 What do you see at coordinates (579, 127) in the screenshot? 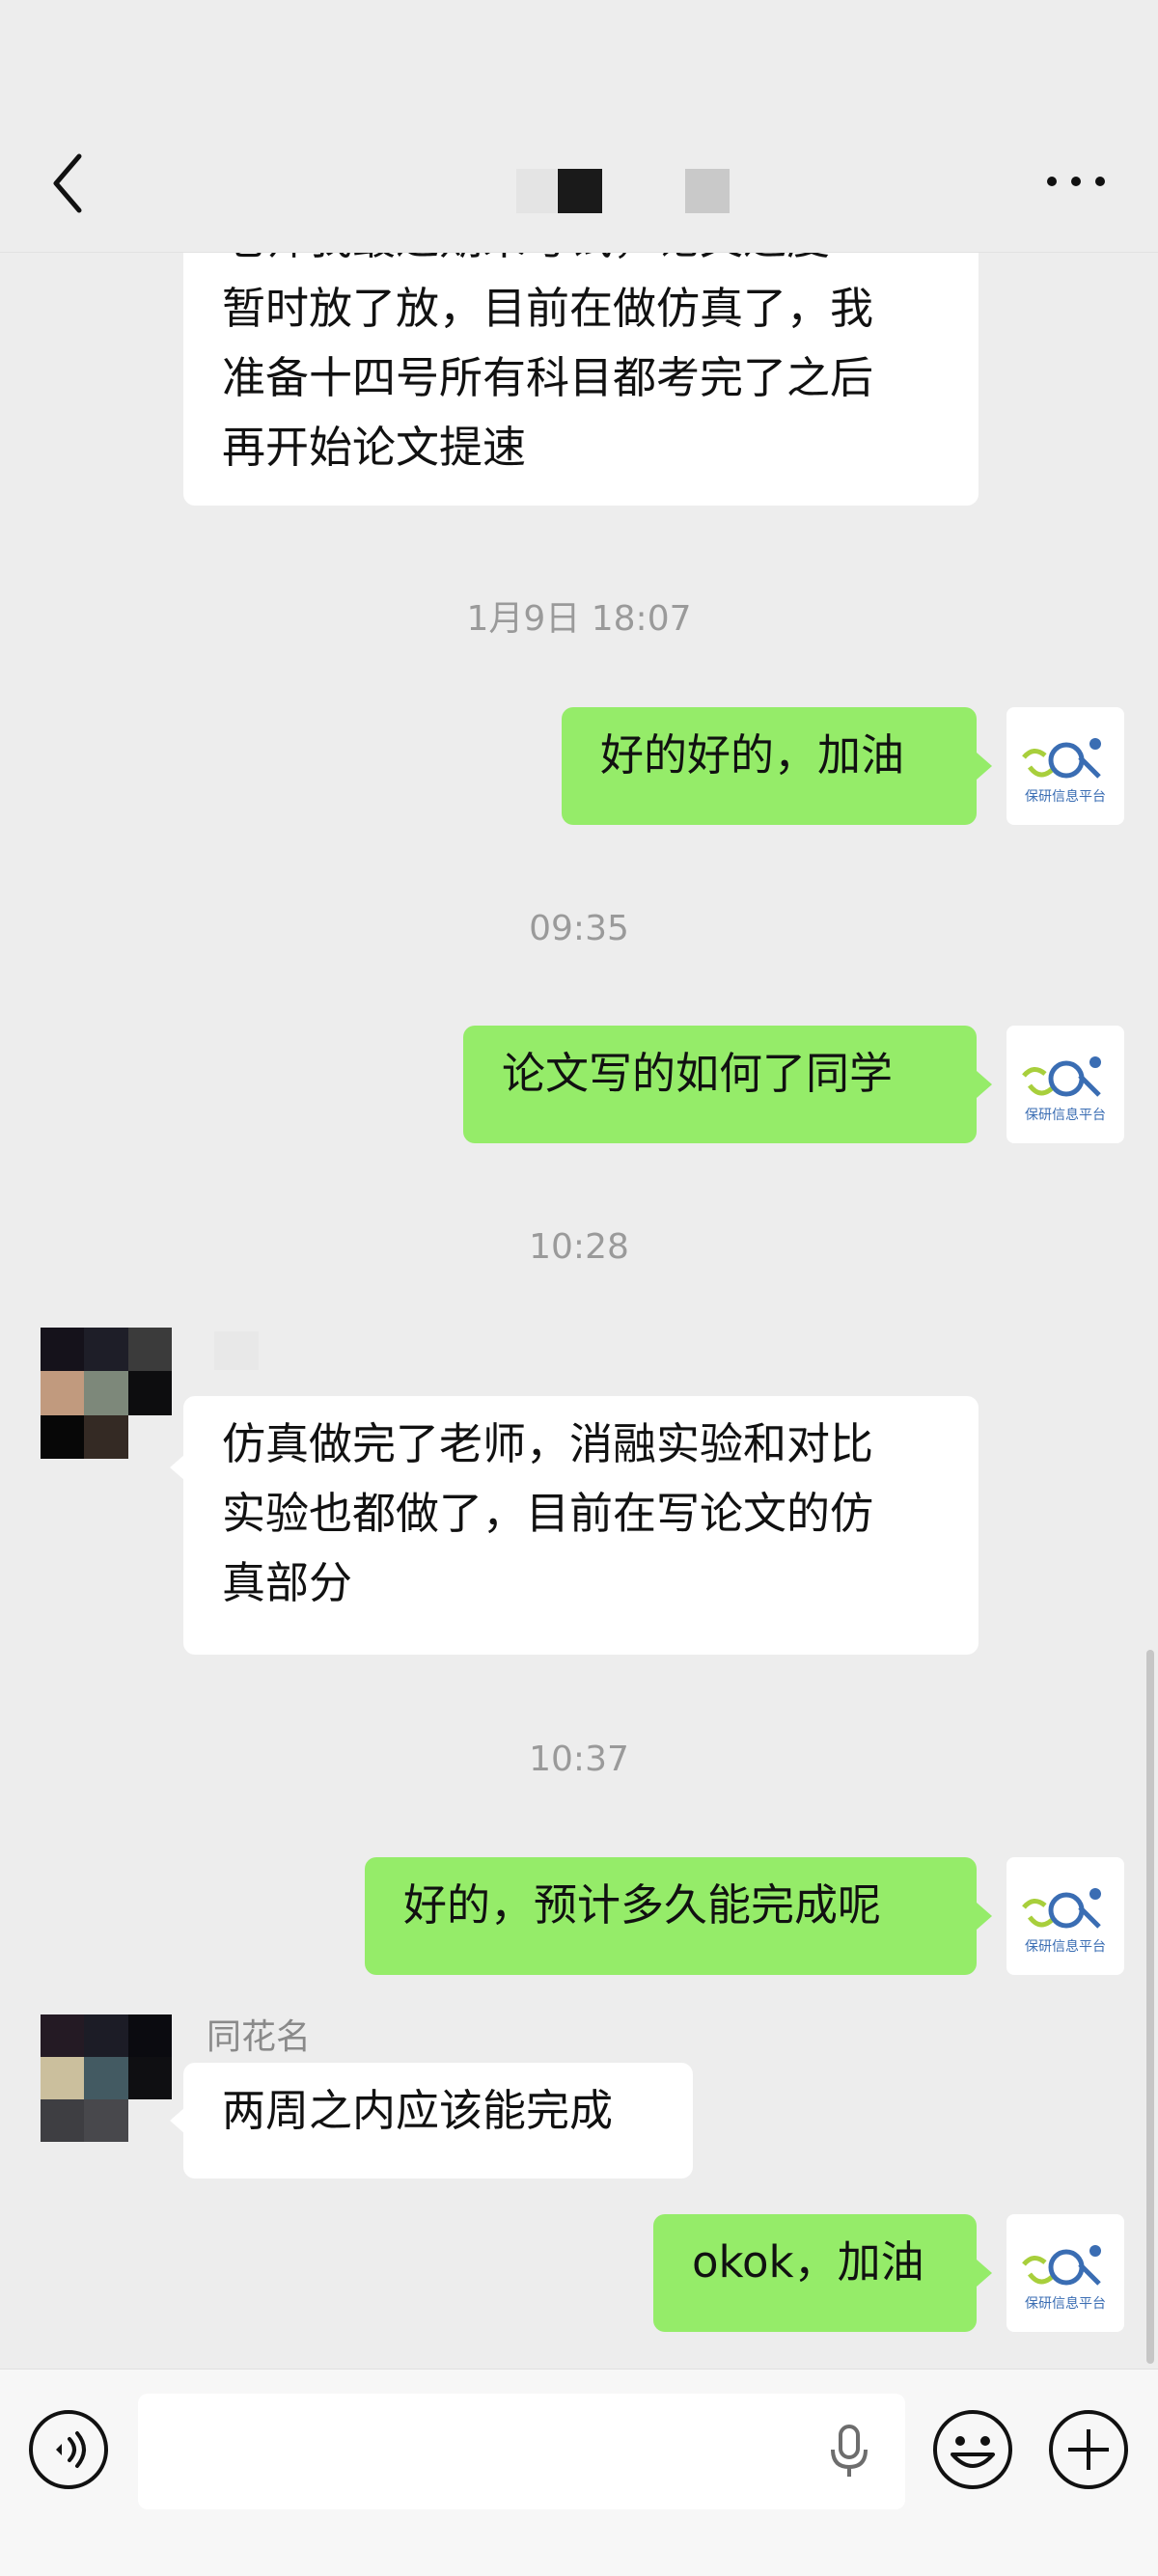
I see `chat-header` at bounding box center [579, 127].